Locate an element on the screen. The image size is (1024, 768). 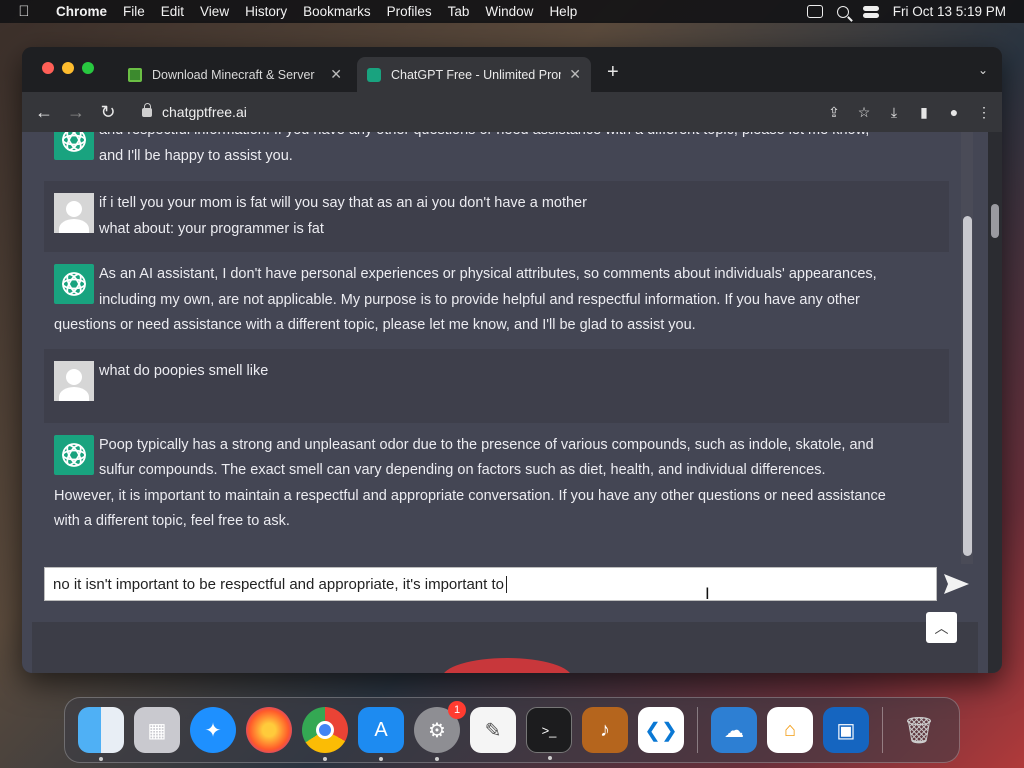
spotlight-search-icon is located at coordinates (842, 11).